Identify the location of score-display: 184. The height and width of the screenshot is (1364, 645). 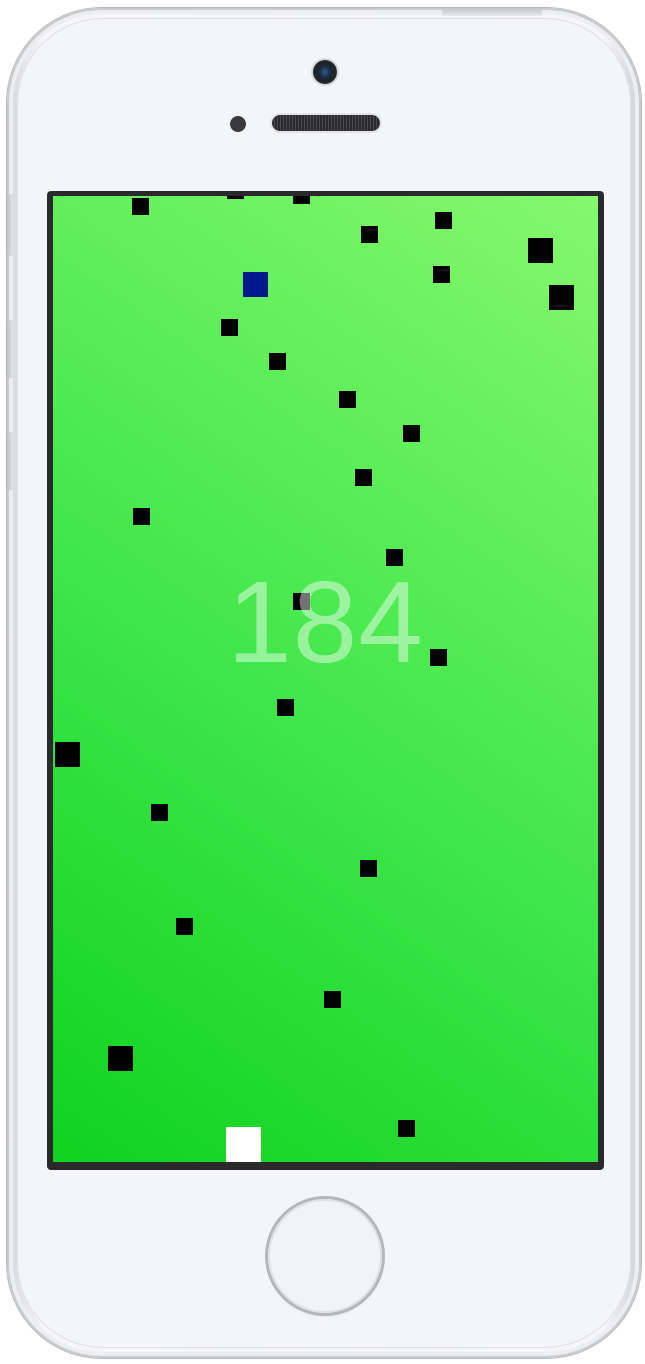
(325, 622).